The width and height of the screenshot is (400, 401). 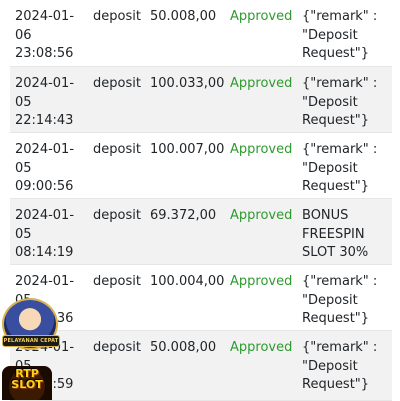 I want to click on floating-badges: PELAYANAN CEPAT RTP SLOT, so click(x=30, y=348).